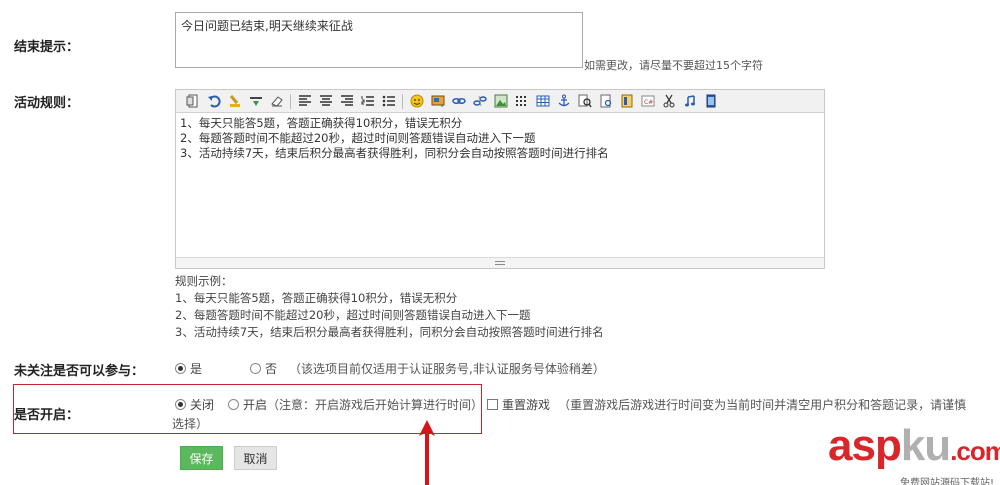  Describe the element at coordinates (353, 315) in the screenshot. I see `rule-example-line: 2、每题答题时间不能超过20秒，超过时间则答题错误自动进入下一题` at that location.